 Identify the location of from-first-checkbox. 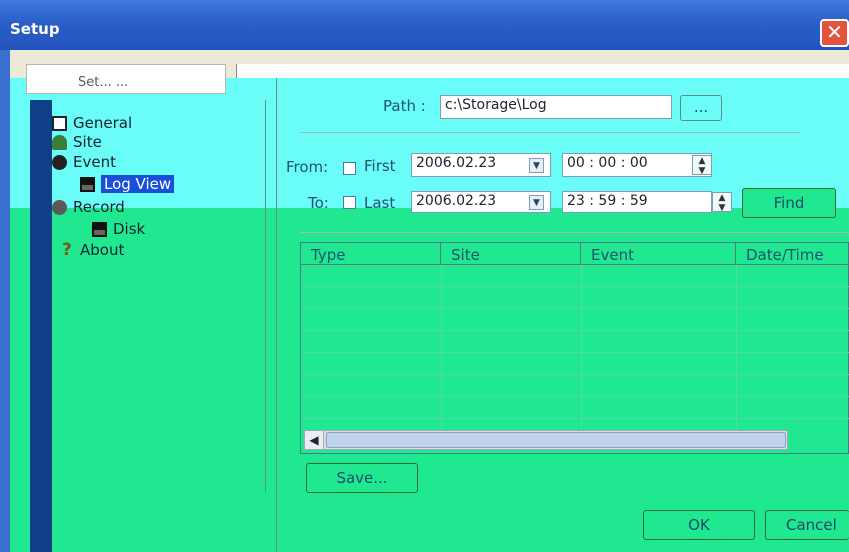
(349, 168).